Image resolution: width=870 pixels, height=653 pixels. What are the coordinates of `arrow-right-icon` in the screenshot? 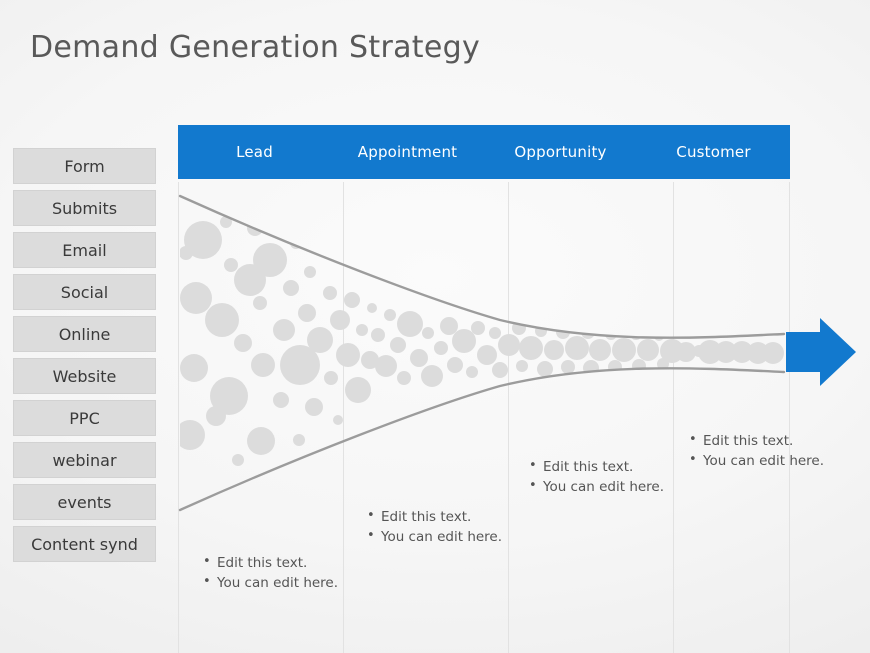 It's located at (821, 352).